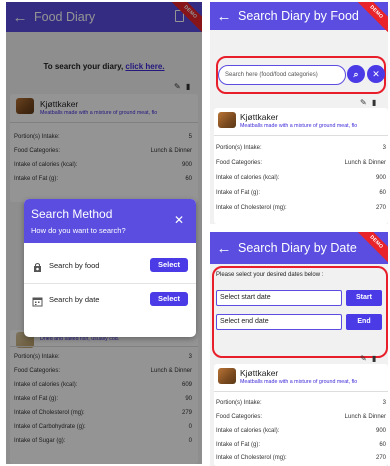 The image size is (390, 466). I want to click on option-label: Search by food, so click(74, 265).